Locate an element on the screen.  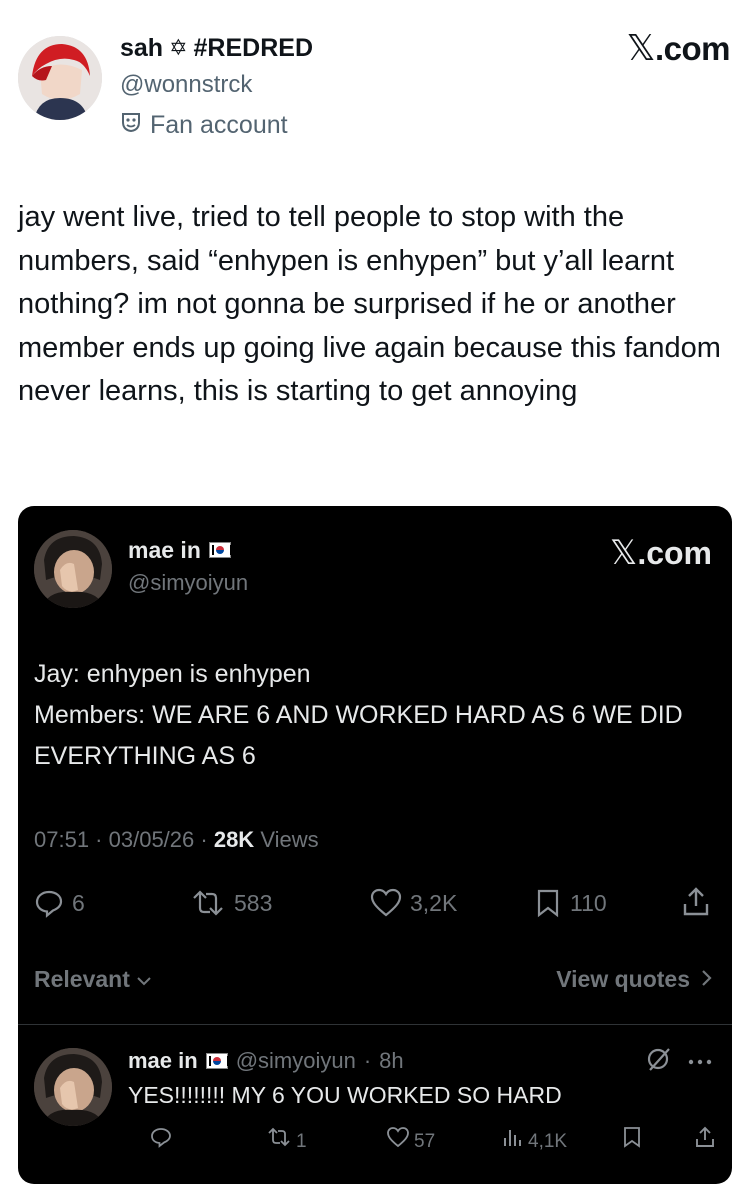
display-name: sah ✡ #REDRED is located at coordinates (216, 48).